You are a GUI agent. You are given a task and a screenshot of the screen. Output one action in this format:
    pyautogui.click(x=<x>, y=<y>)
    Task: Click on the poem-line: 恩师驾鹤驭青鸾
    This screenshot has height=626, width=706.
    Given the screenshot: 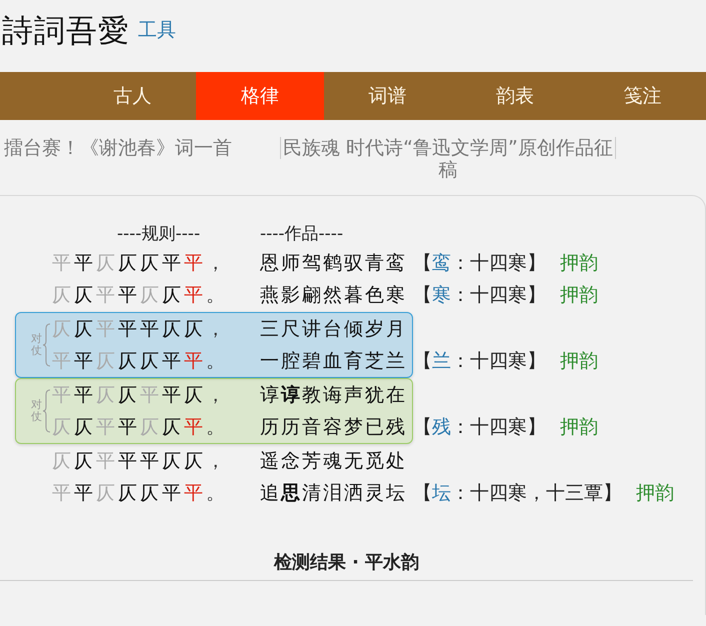 What is the action you would take?
    pyautogui.click(x=333, y=263)
    